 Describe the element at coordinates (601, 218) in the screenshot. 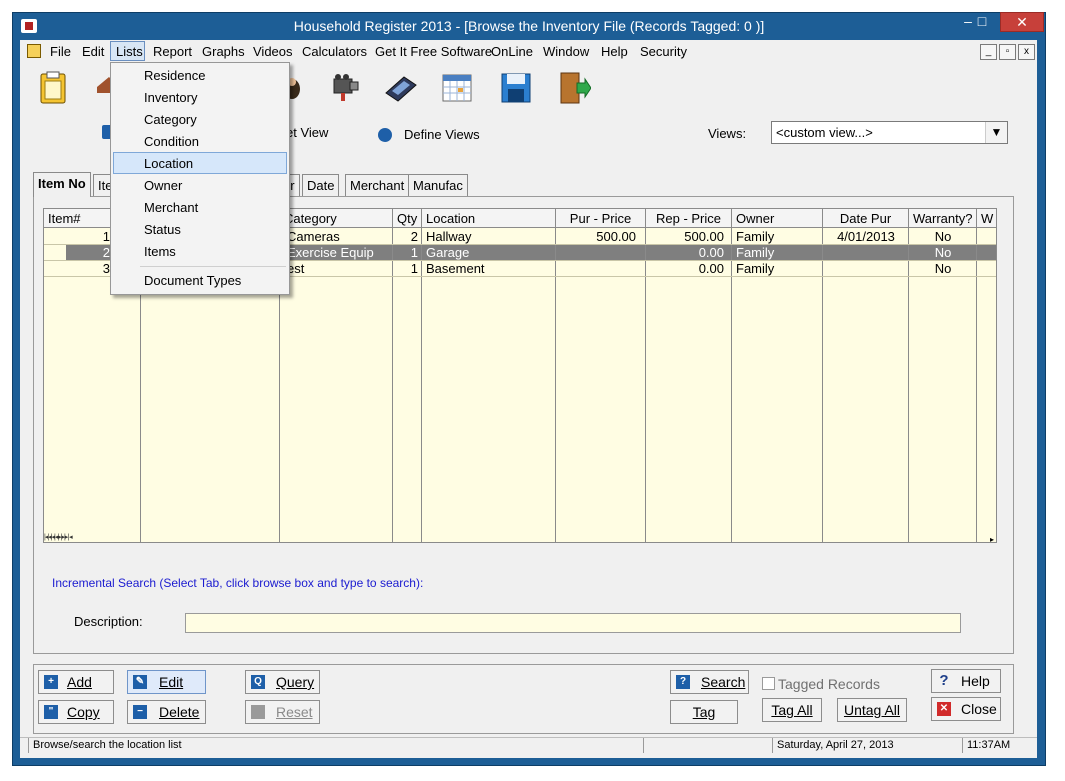

I see `column-header-pur-price: Pur - Price` at that location.